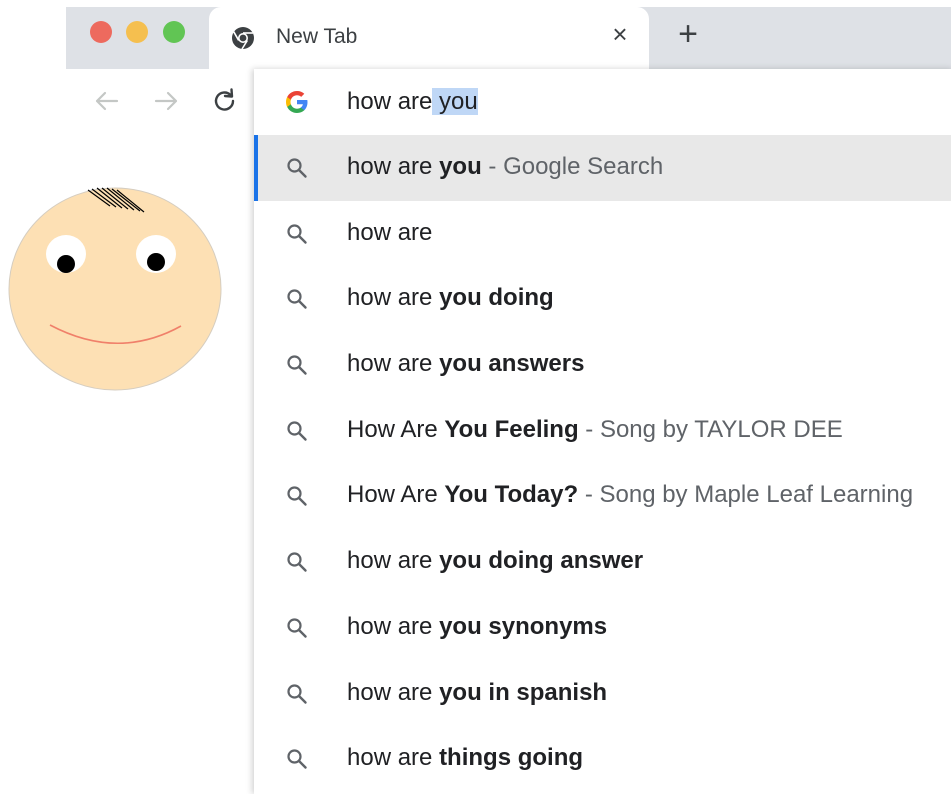 The width and height of the screenshot is (951, 794). Describe the element at coordinates (602, 759) in the screenshot. I see `suggestion-item: how are things going` at that location.